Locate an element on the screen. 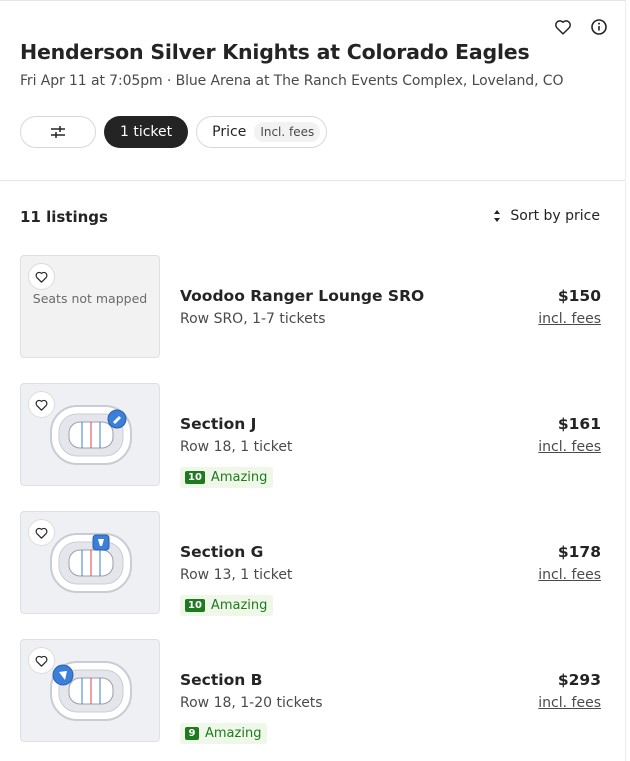  quantity-pill: 1 ticket is located at coordinates (146, 132).